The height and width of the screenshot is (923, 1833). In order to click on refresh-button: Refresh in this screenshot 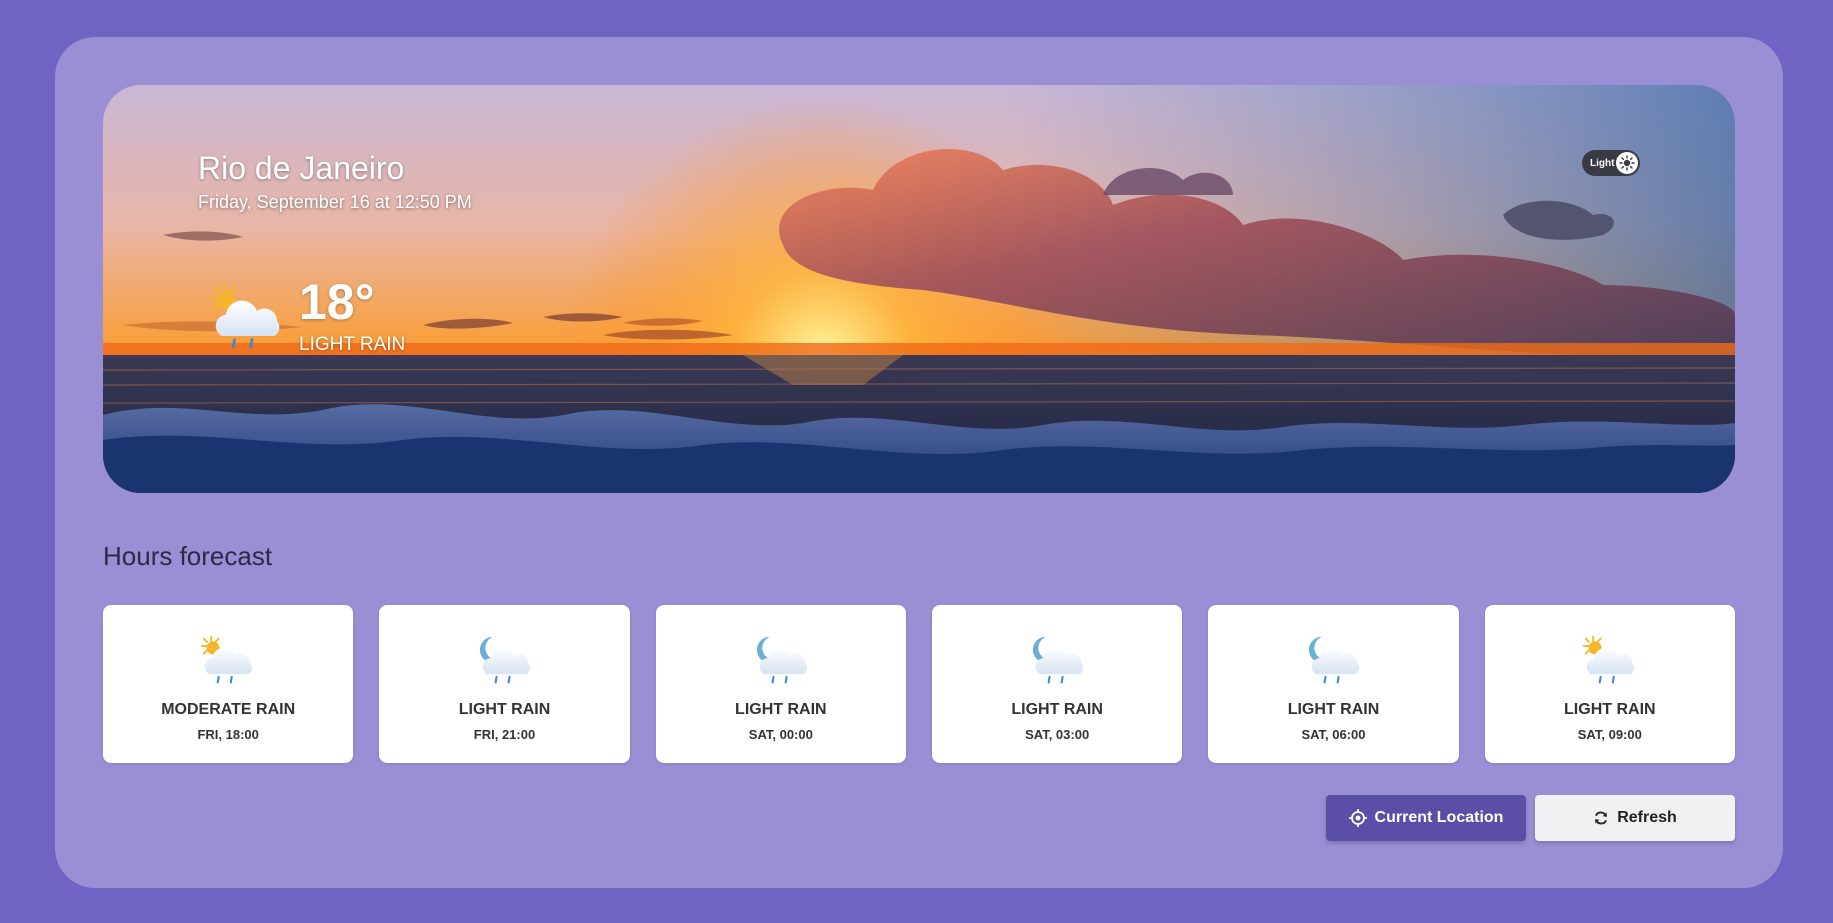, I will do `click(1635, 818)`.